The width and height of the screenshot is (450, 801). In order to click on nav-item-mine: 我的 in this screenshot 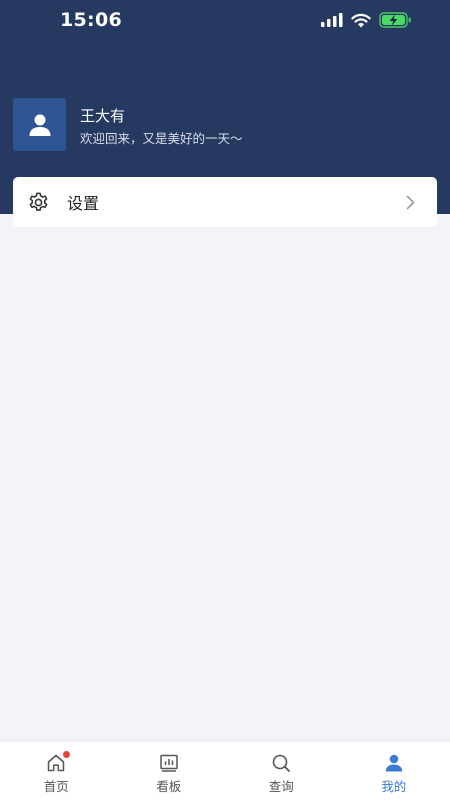, I will do `click(394, 771)`.